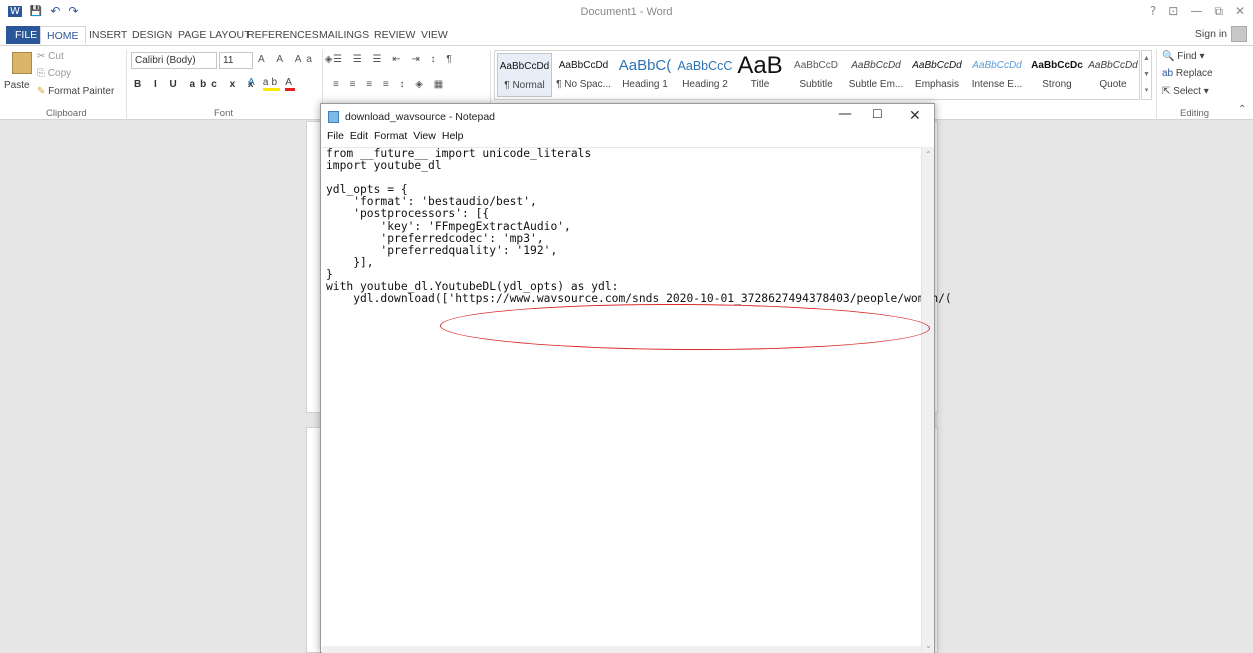 This screenshot has height=653, width=1253. What do you see at coordinates (359, 138) in the screenshot?
I see `menu-edit: Edit` at bounding box center [359, 138].